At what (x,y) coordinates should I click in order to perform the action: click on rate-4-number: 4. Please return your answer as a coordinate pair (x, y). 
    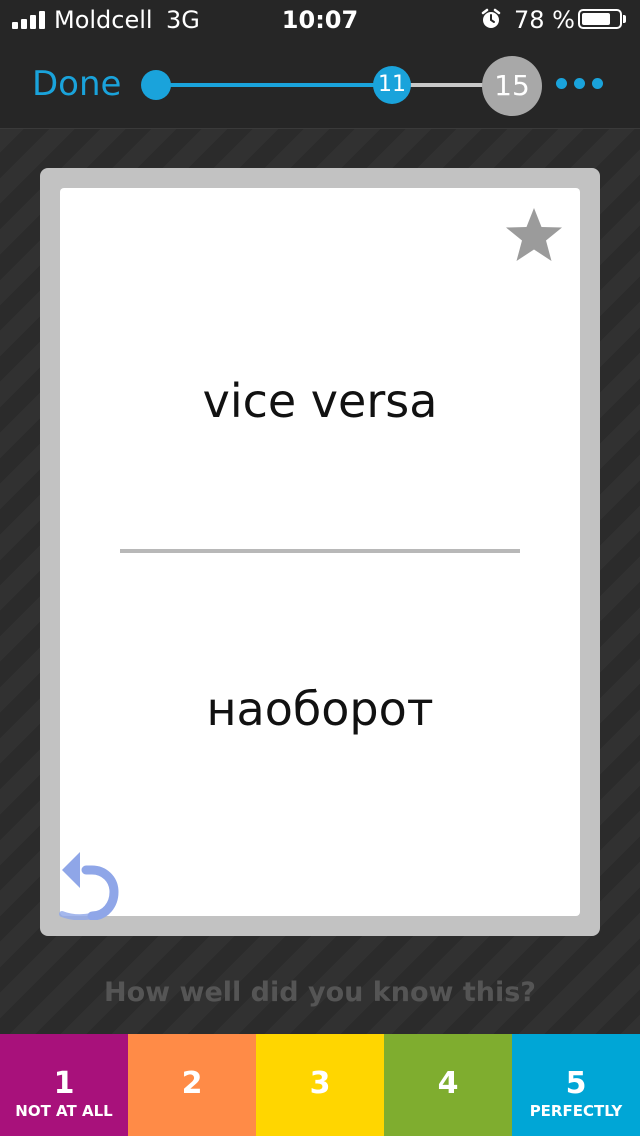
    Looking at the image, I should click on (448, 1083).